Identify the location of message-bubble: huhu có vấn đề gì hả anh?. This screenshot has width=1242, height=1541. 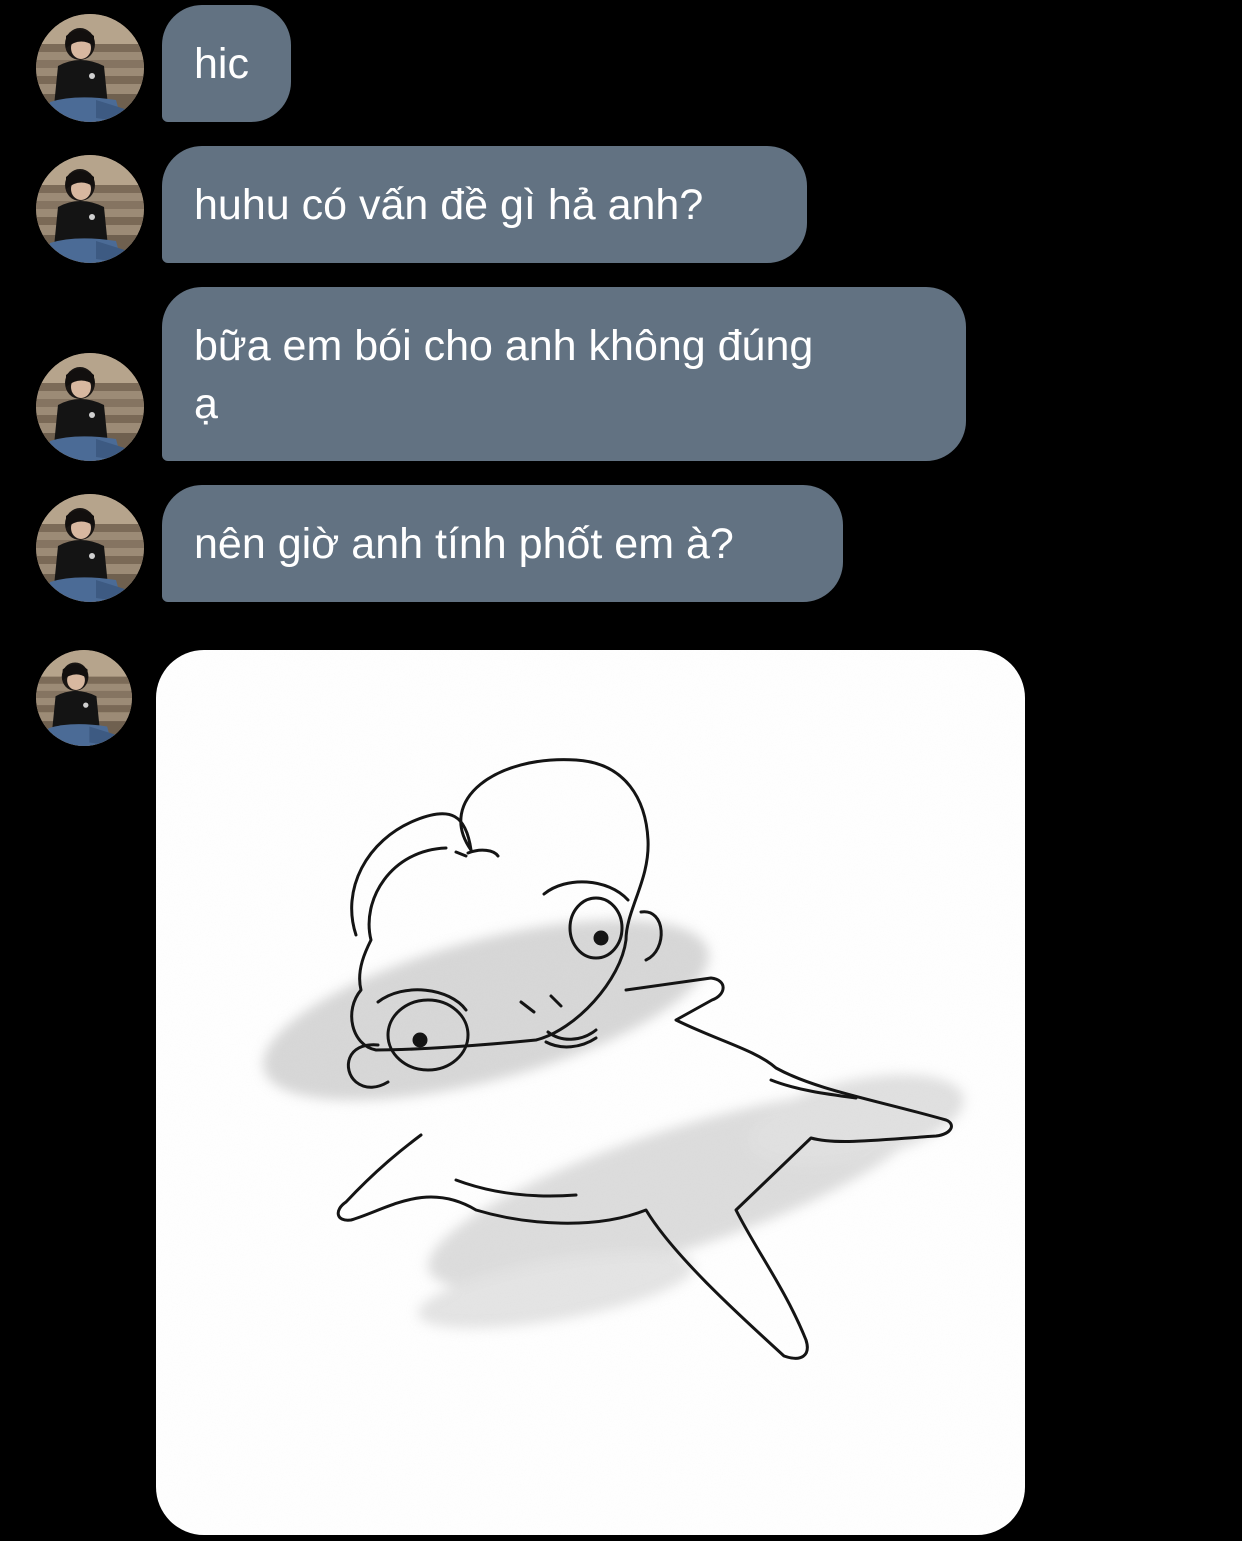
(484, 204).